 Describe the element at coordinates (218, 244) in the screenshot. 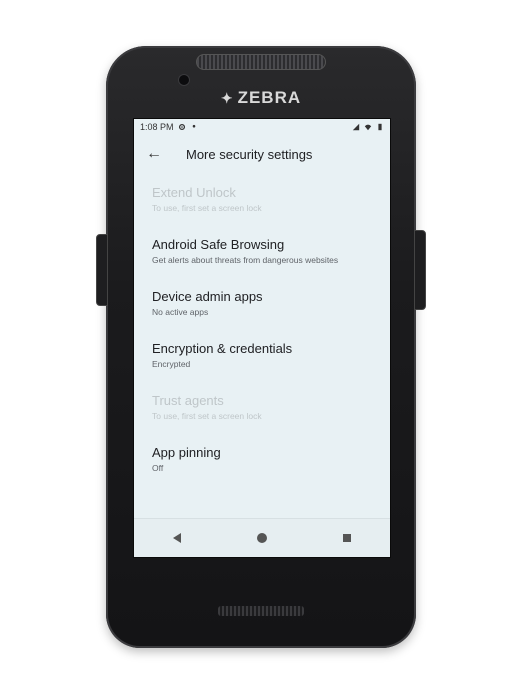

I see `setting-title: Android Safe Browsing` at that location.